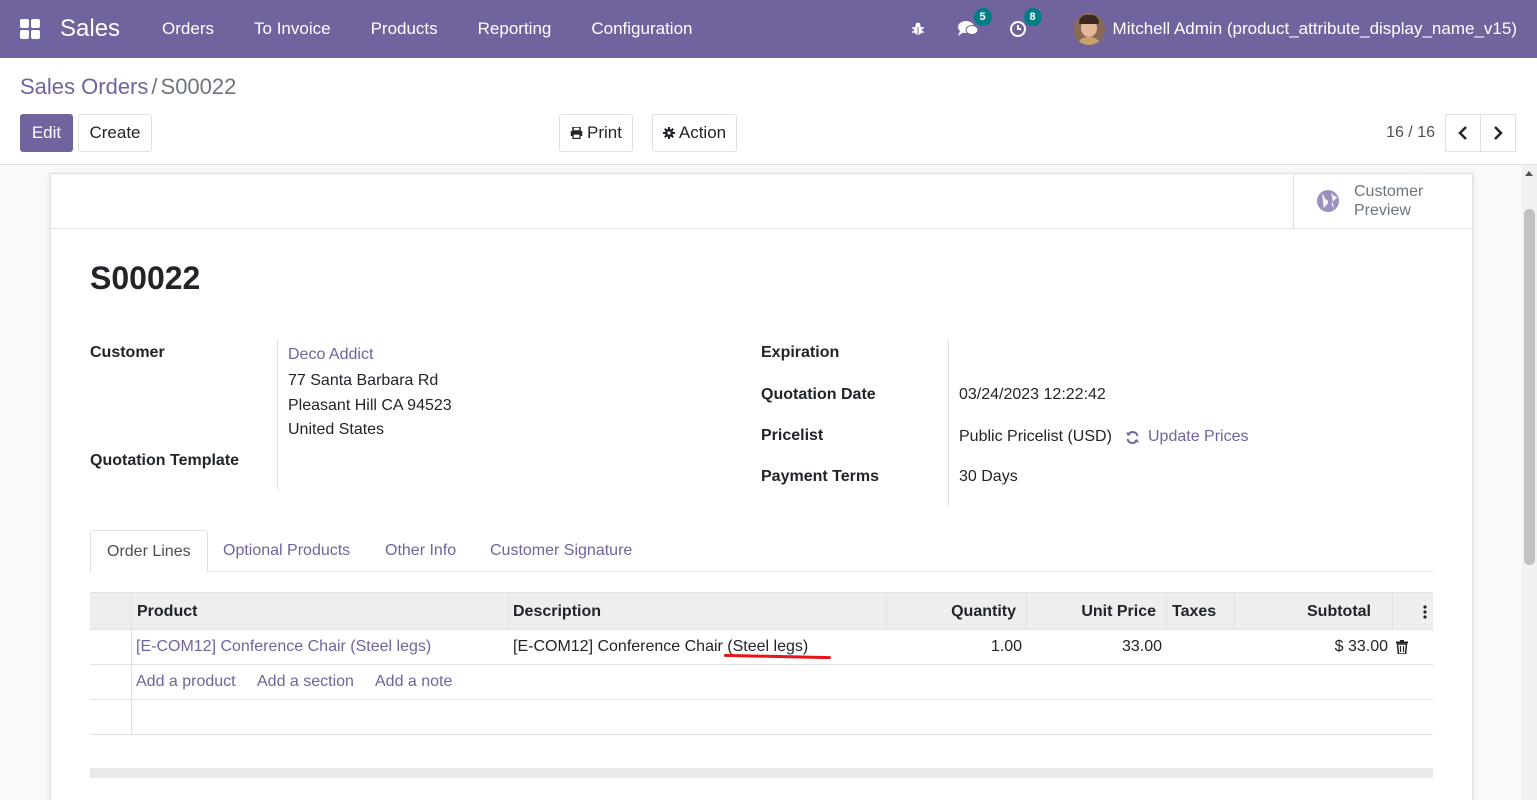 This screenshot has width=1537, height=800. I want to click on activities-clock-icon: 8, so click(1024, 24).